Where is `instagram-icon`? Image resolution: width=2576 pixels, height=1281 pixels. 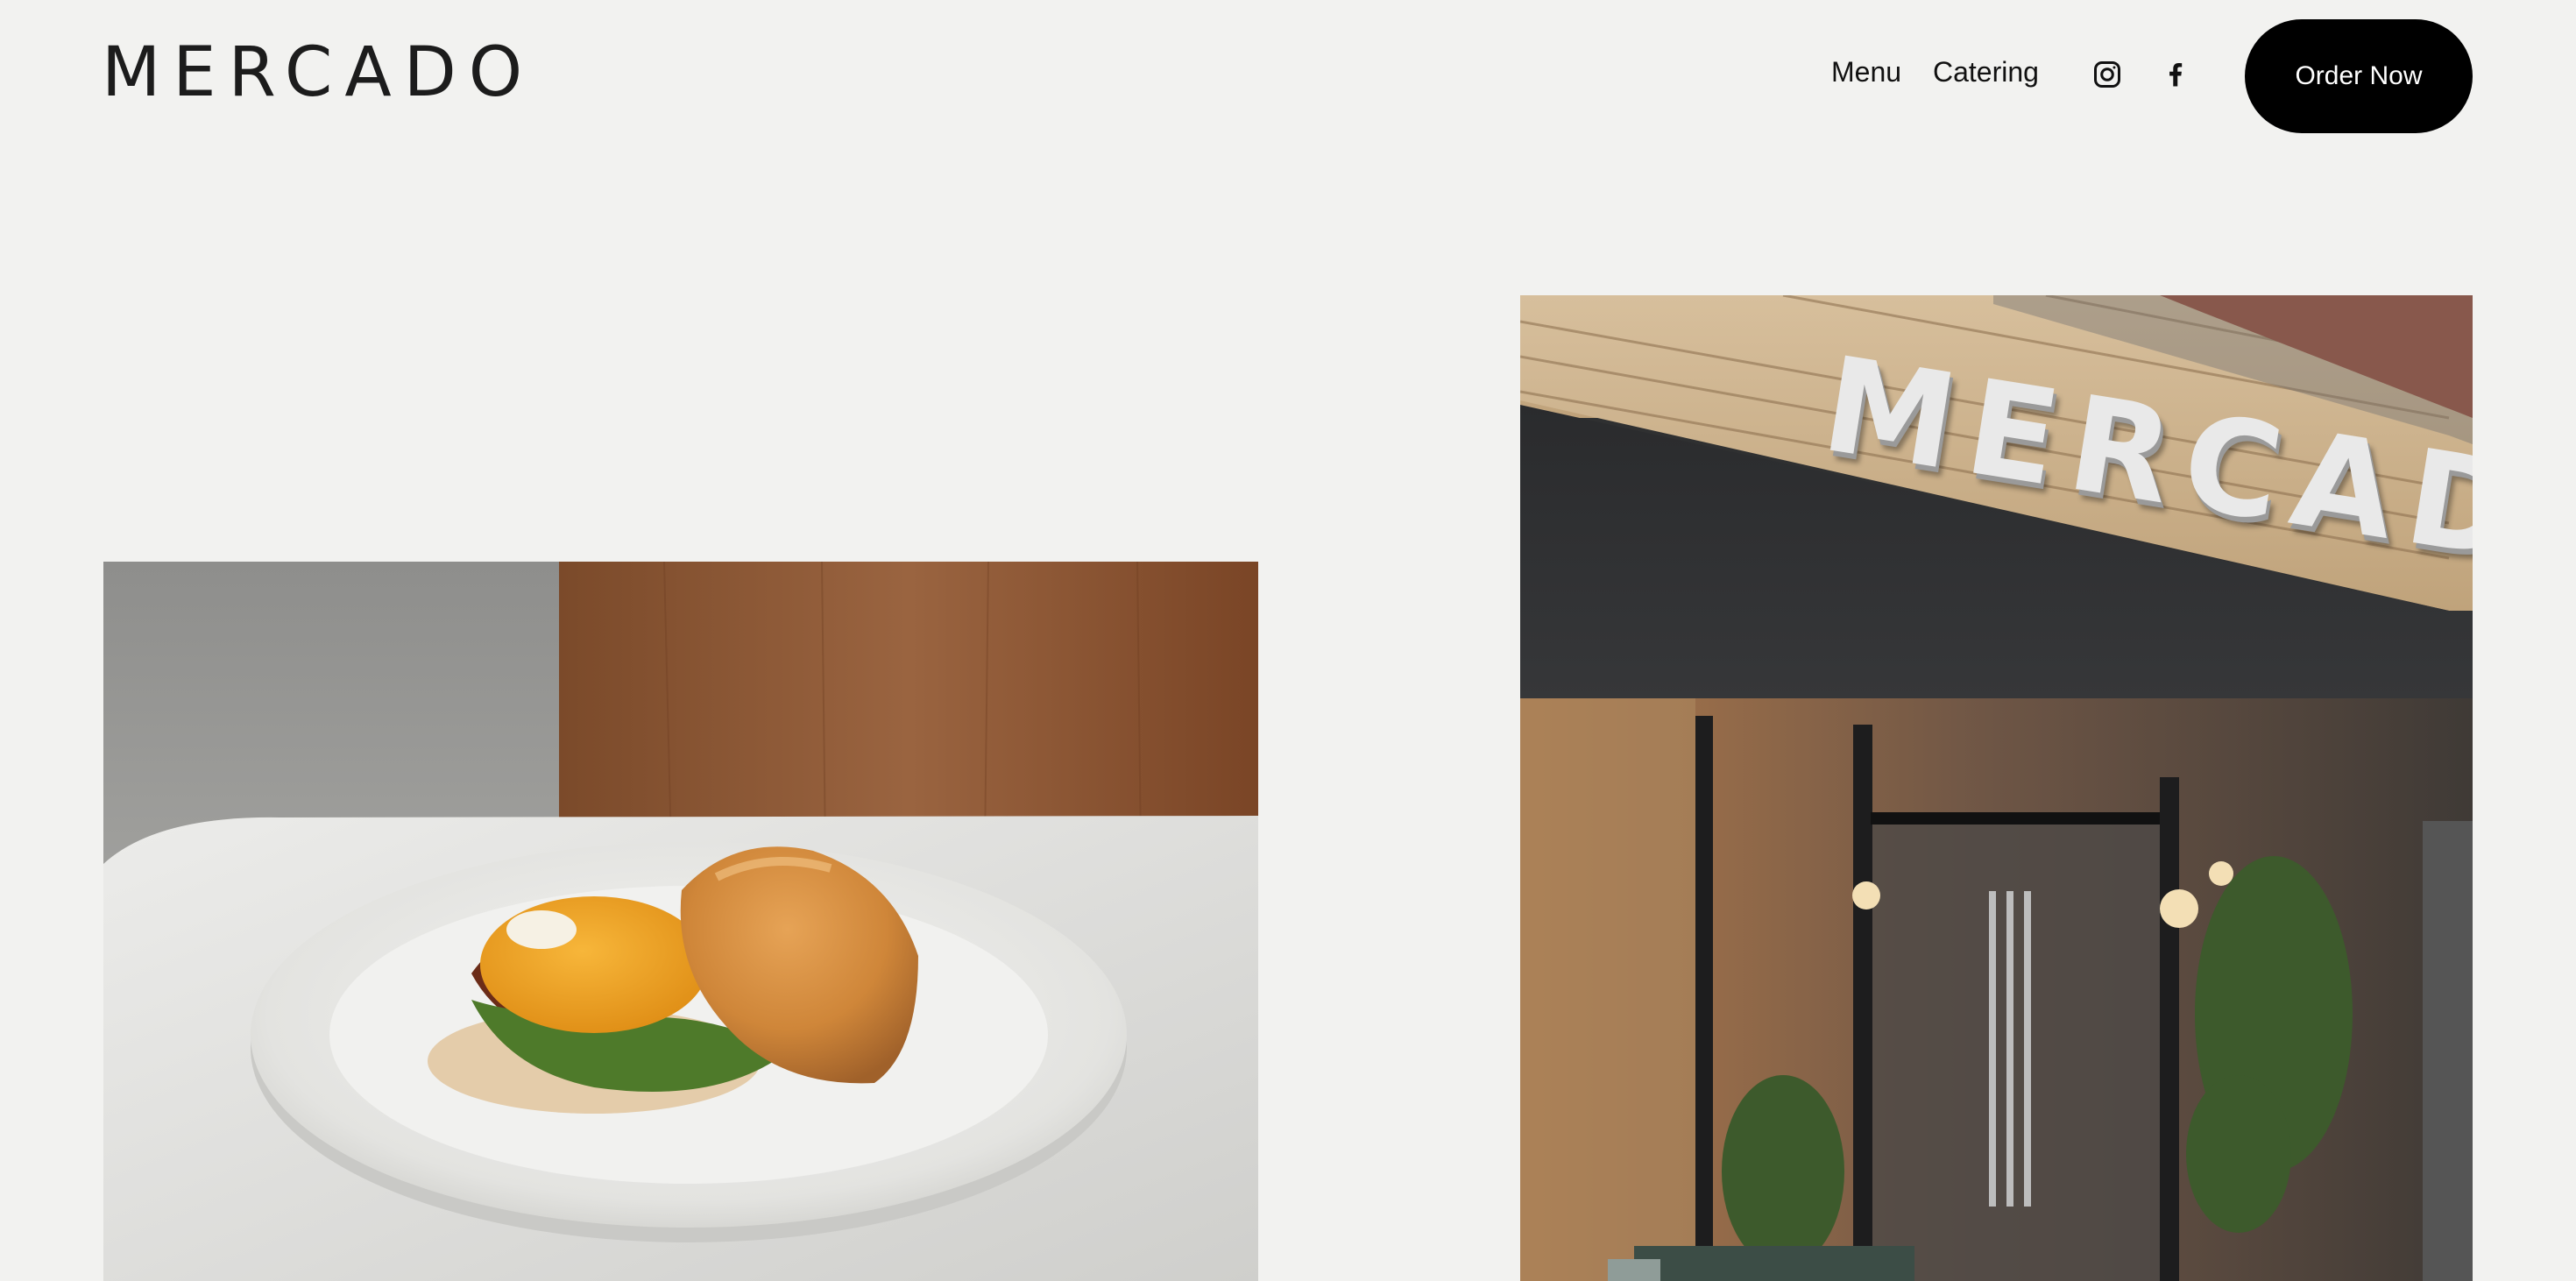
instagram-icon is located at coordinates (2107, 74).